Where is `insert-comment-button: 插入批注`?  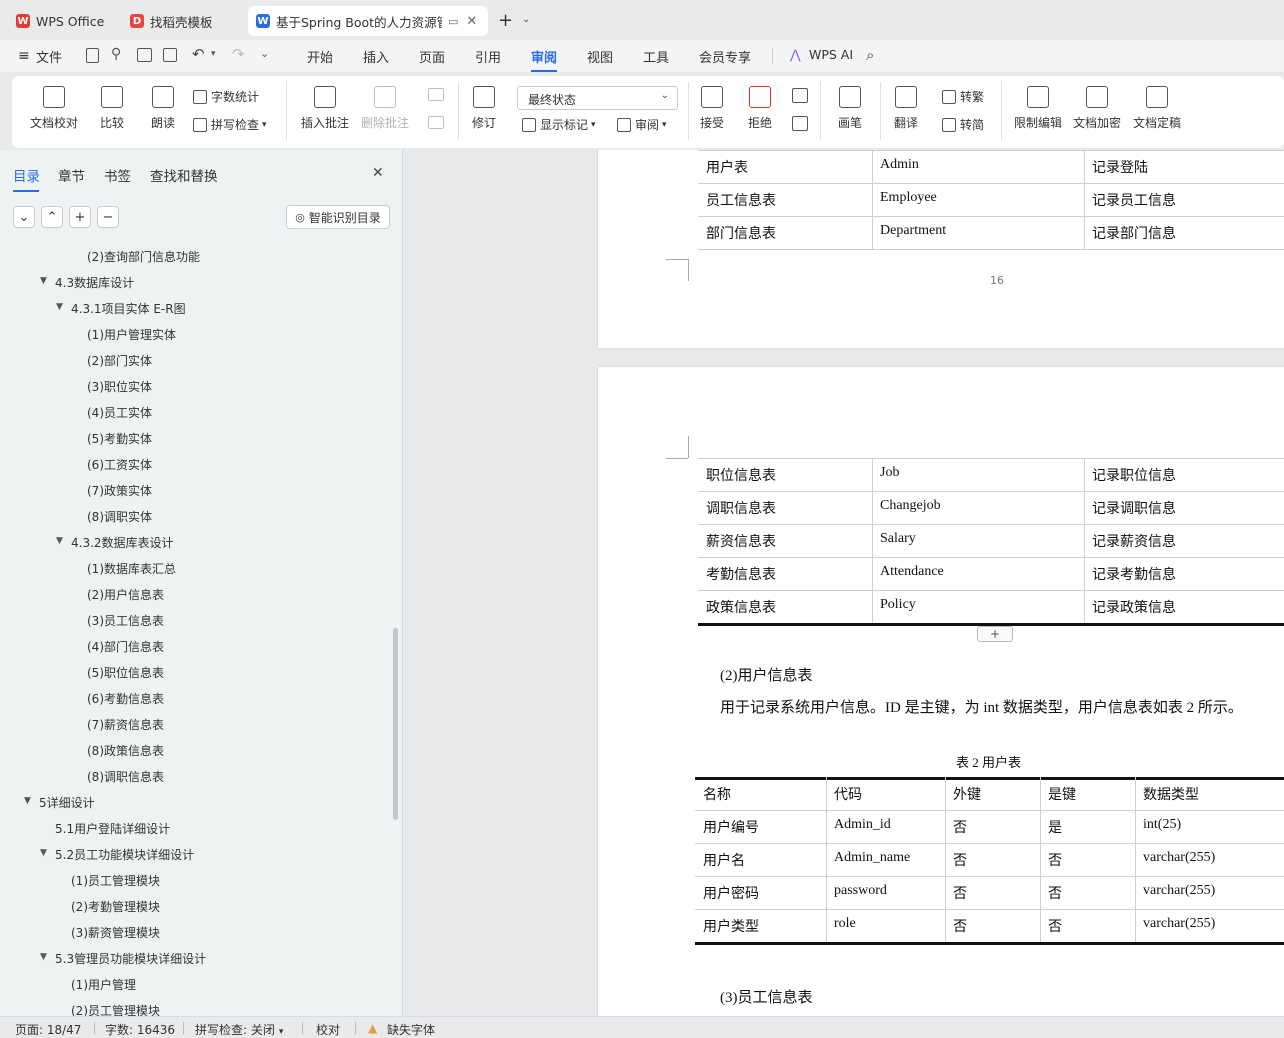
insert-comment-button: 插入批注 is located at coordinates (325, 108).